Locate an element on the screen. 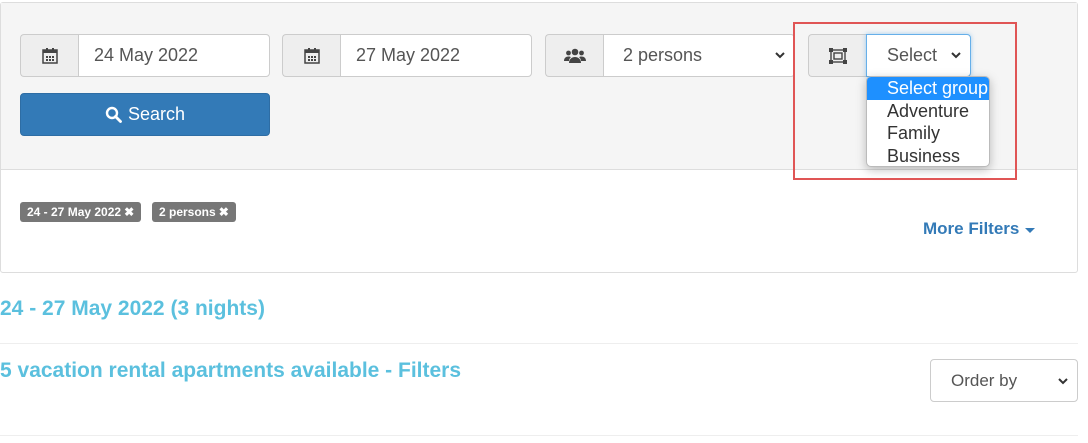 This screenshot has height=443, width=1088. checkout-group: 27 May 2022 is located at coordinates (407, 55).